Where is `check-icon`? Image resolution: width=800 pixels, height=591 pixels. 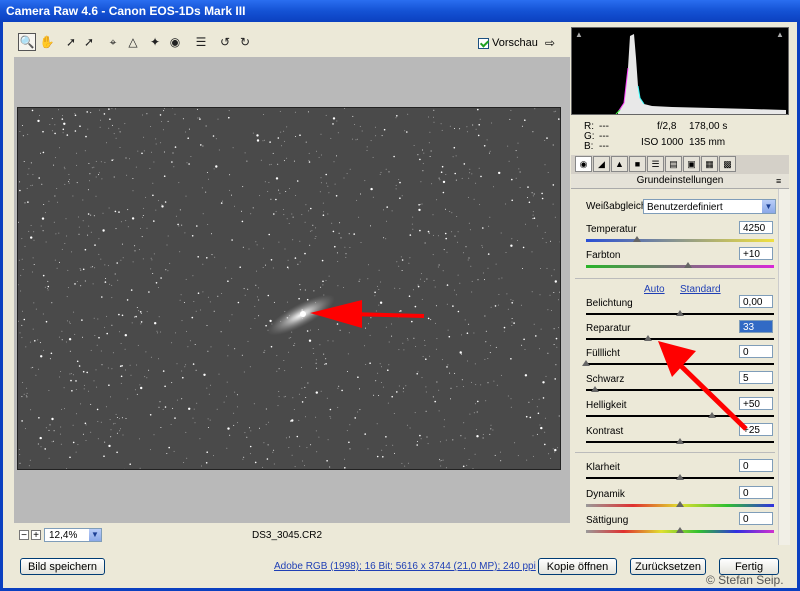
check-icon is located at coordinates (483, 43).